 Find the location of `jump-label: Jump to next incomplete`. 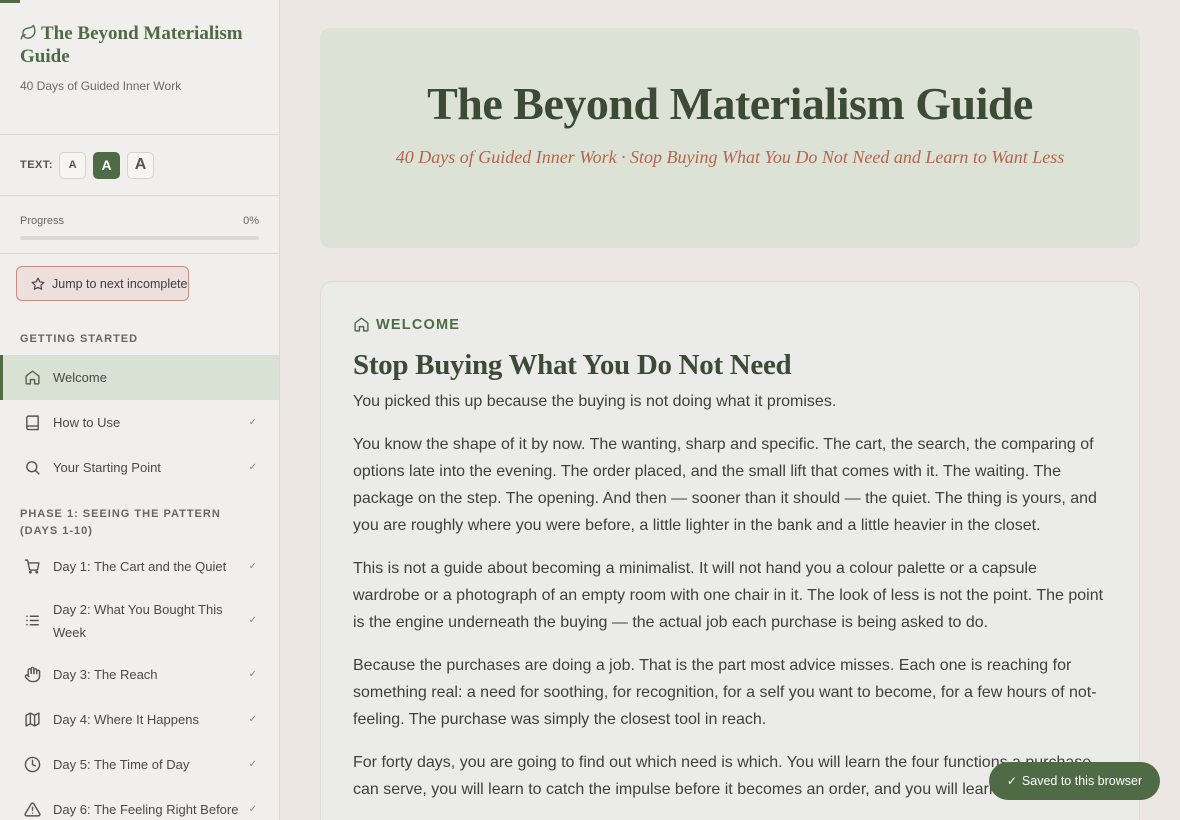

jump-label: Jump to next incomplete is located at coordinates (120, 283).